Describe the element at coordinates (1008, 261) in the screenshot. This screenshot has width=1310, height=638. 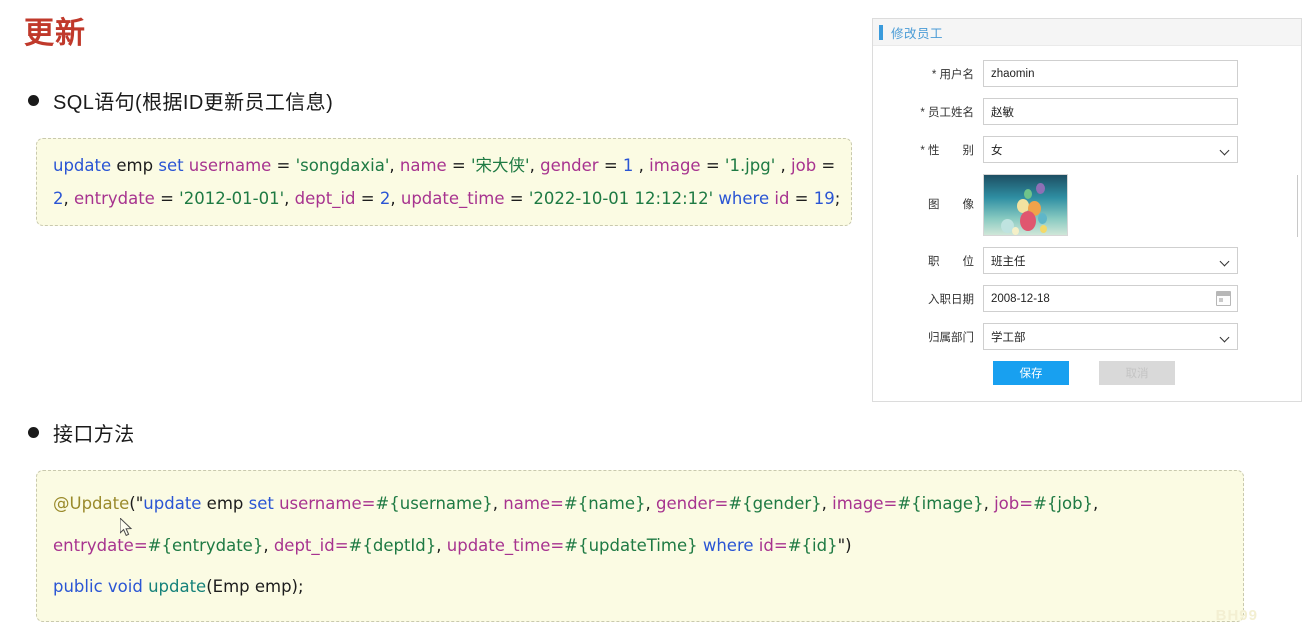
I see `select-job-value: 班主任` at that location.